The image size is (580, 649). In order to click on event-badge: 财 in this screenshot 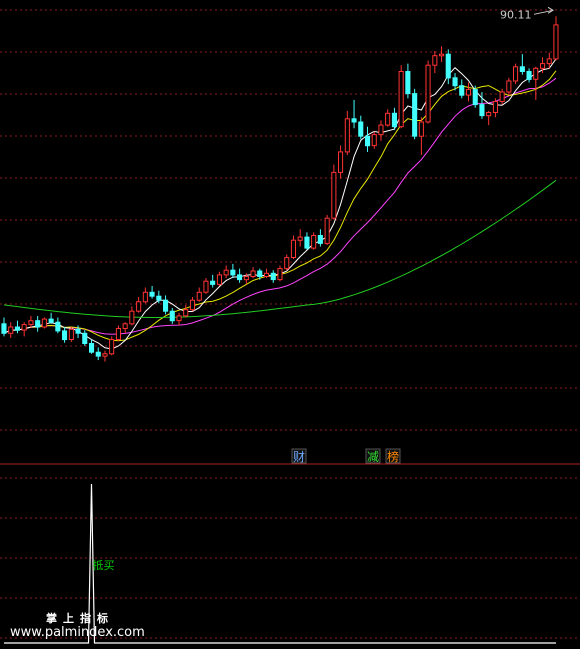, I will do `click(299, 456)`.